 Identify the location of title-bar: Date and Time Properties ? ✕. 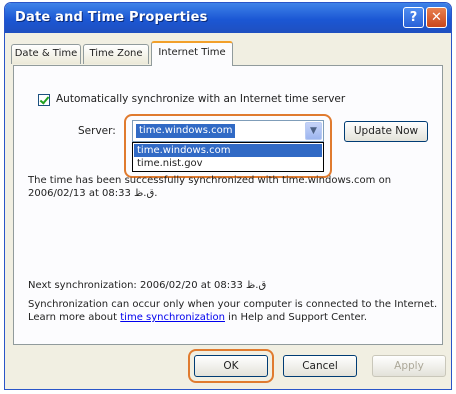
(228, 18).